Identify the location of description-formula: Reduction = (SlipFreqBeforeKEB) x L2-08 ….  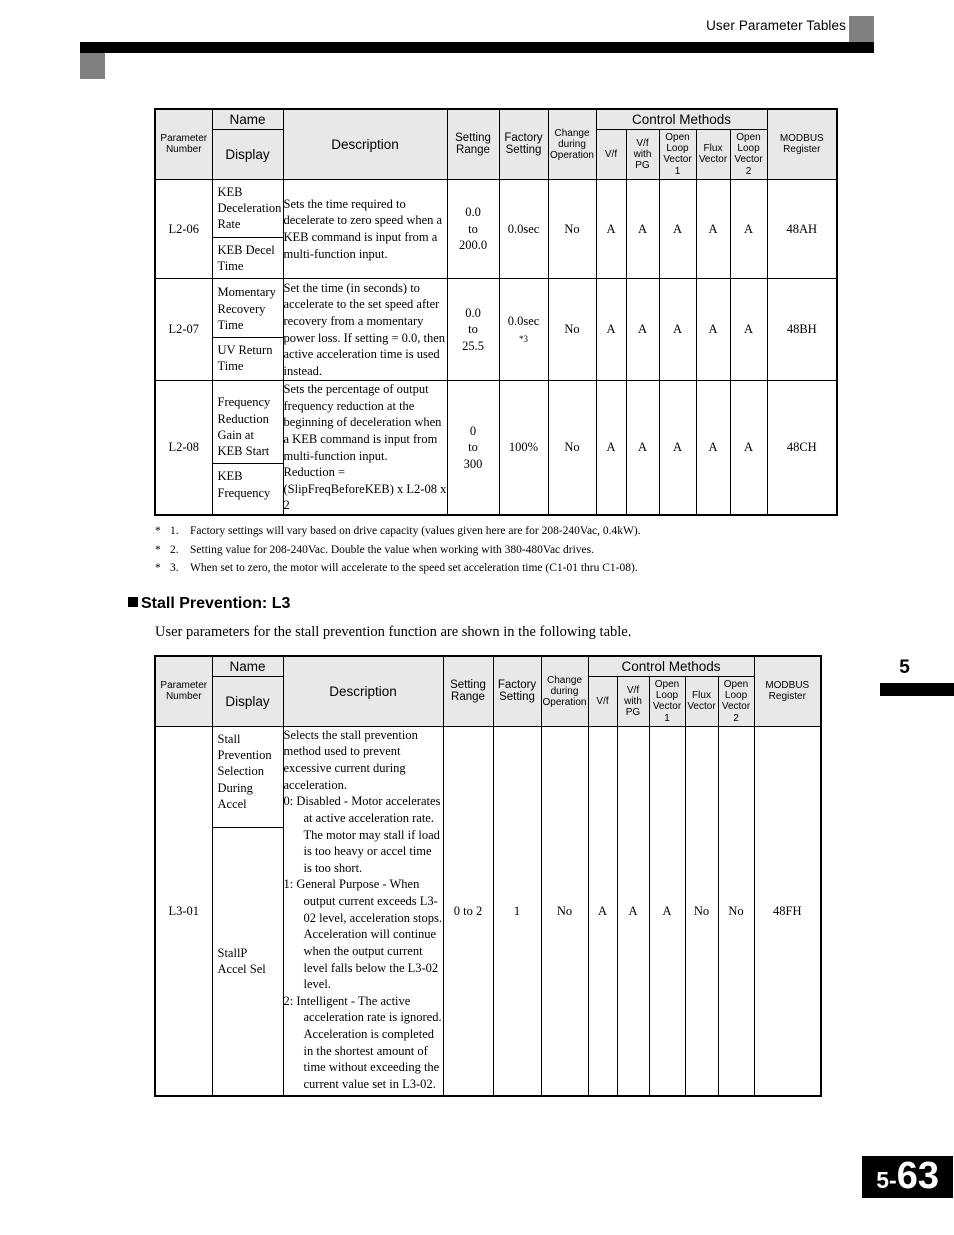
(365, 489).